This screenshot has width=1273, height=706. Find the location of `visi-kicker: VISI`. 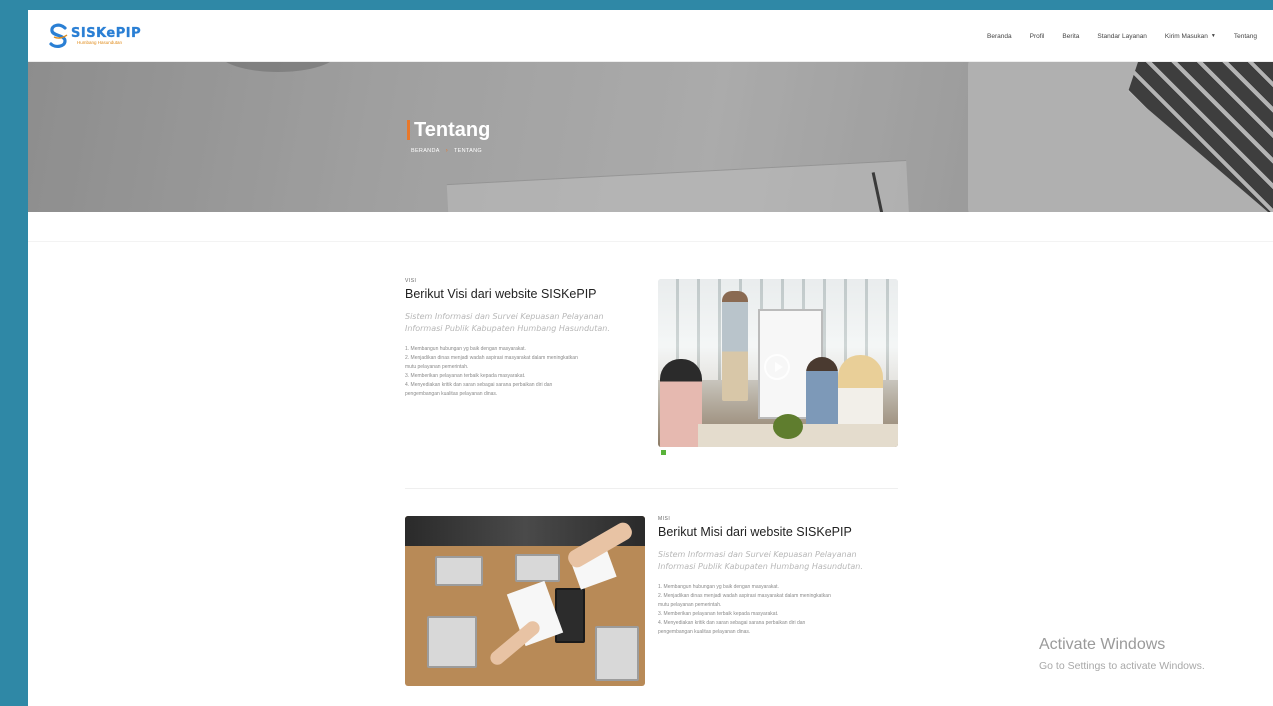

visi-kicker: VISI is located at coordinates (411, 281).